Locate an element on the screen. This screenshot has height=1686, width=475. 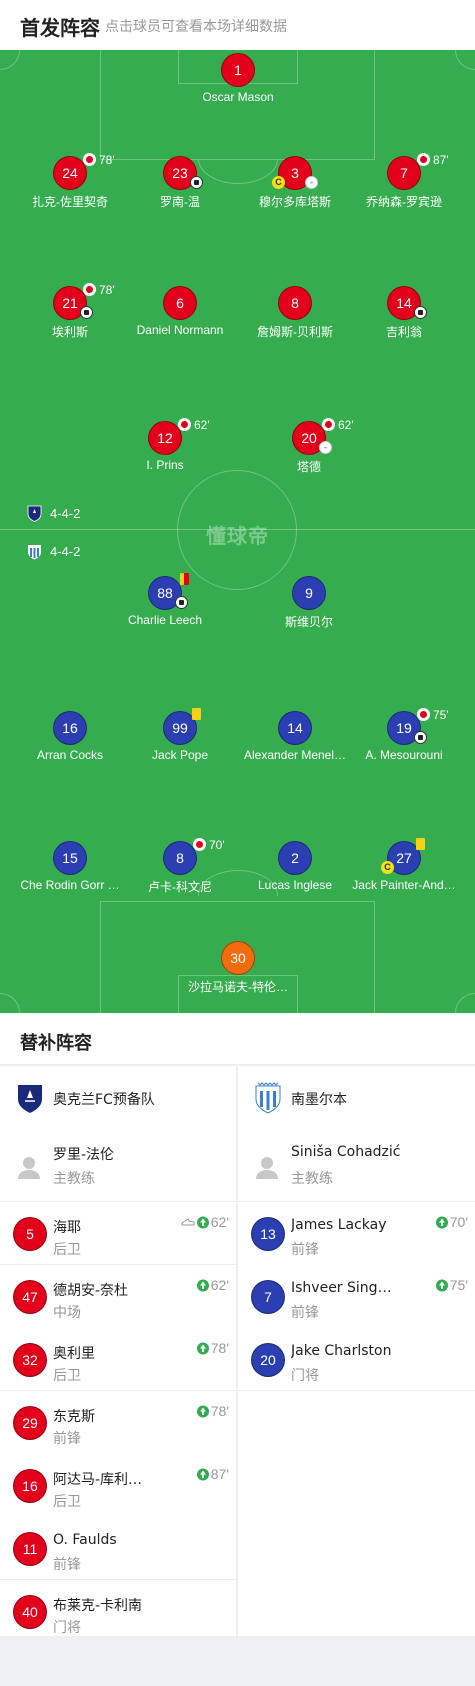
player-marker: 9 斯维贝尔 is located at coordinates (309, 606).